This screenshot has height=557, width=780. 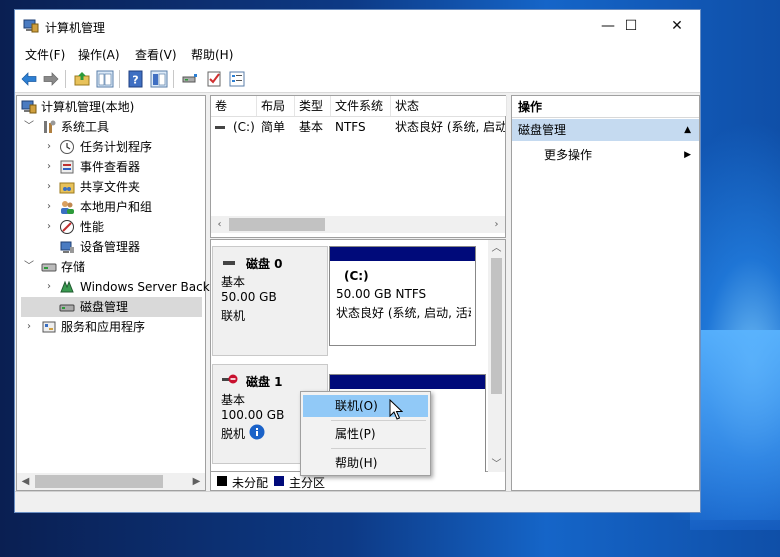 What do you see at coordinates (273, 127) in the screenshot?
I see `cell-layout: 简单` at bounding box center [273, 127].